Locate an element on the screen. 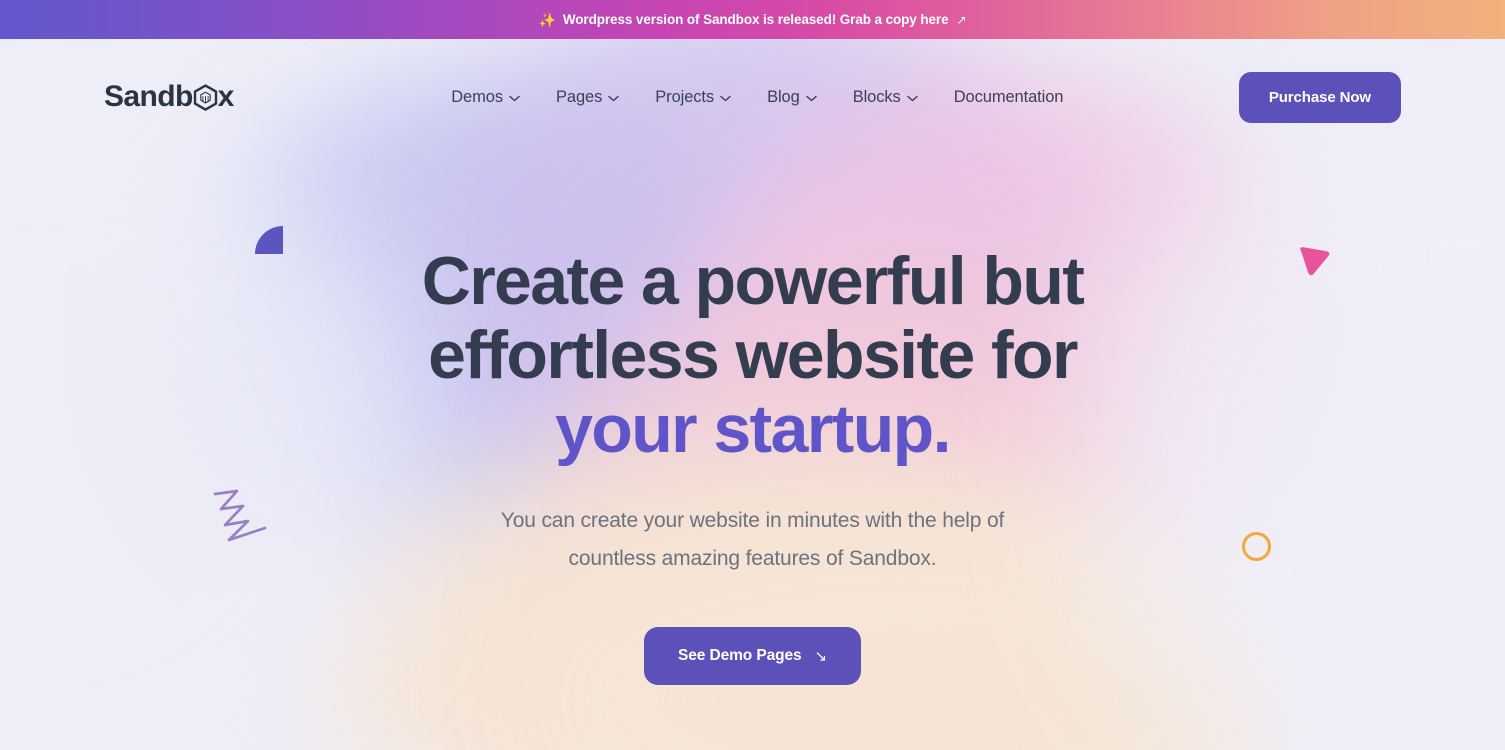 The width and height of the screenshot is (1505, 750). ring-decoration is located at coordinates (1256, 546).